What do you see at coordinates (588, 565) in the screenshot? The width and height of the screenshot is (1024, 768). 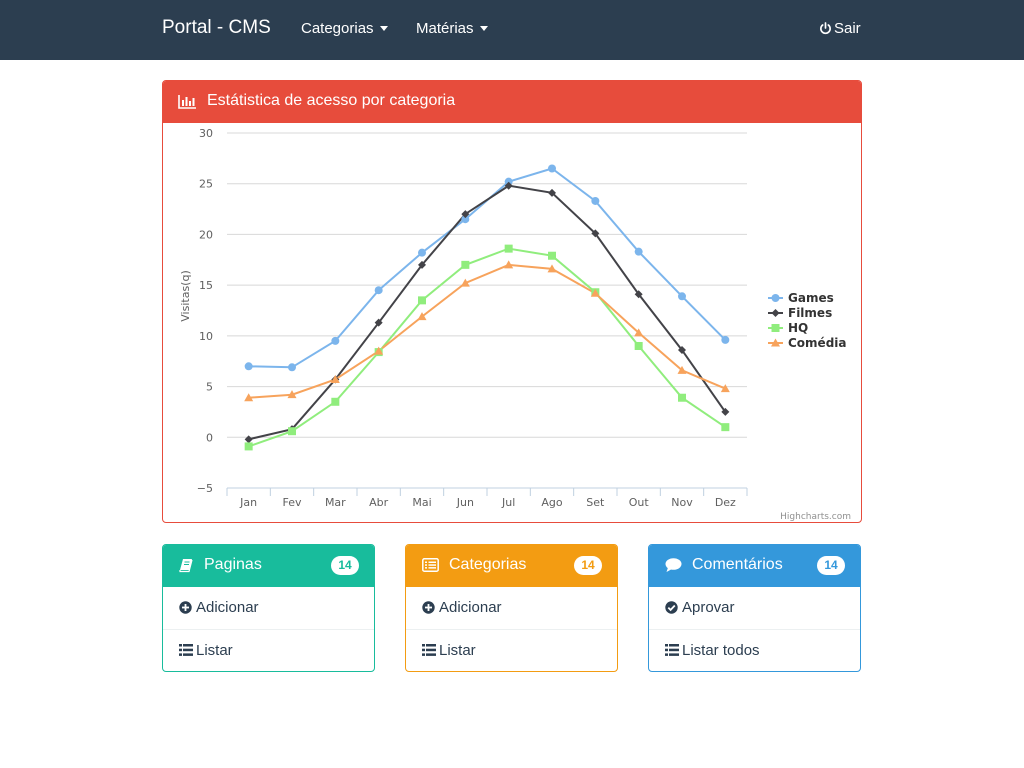 I see `categorias-count-badge: 14` at bounding box center [588, 565].